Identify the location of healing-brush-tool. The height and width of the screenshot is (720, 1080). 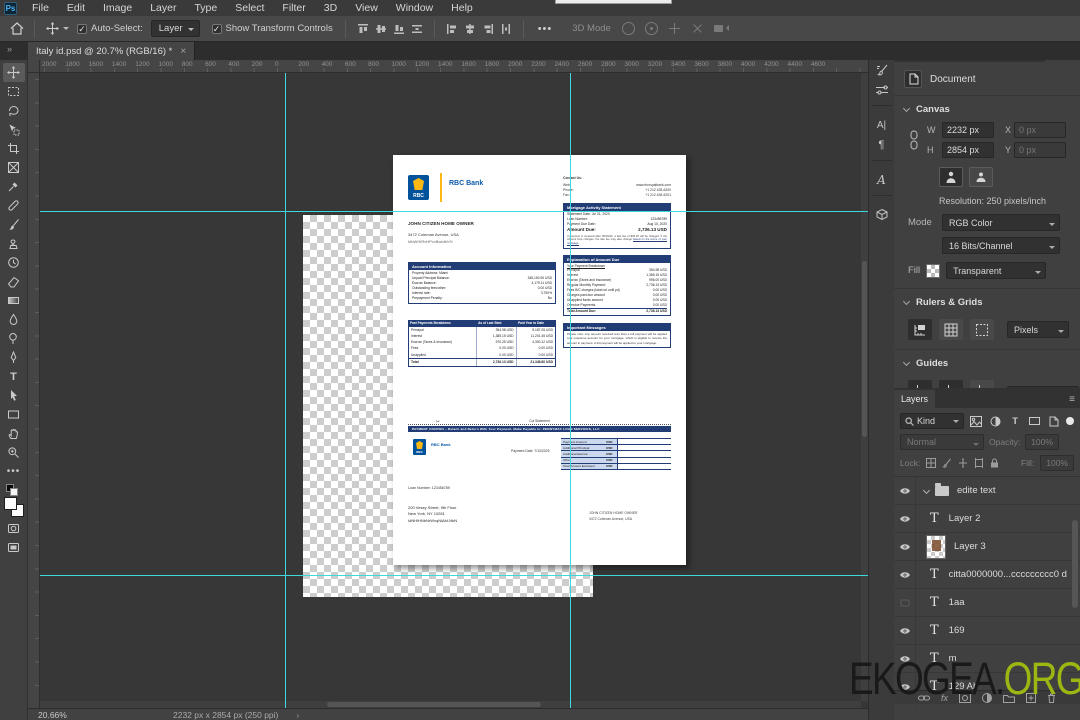
(14, 205).